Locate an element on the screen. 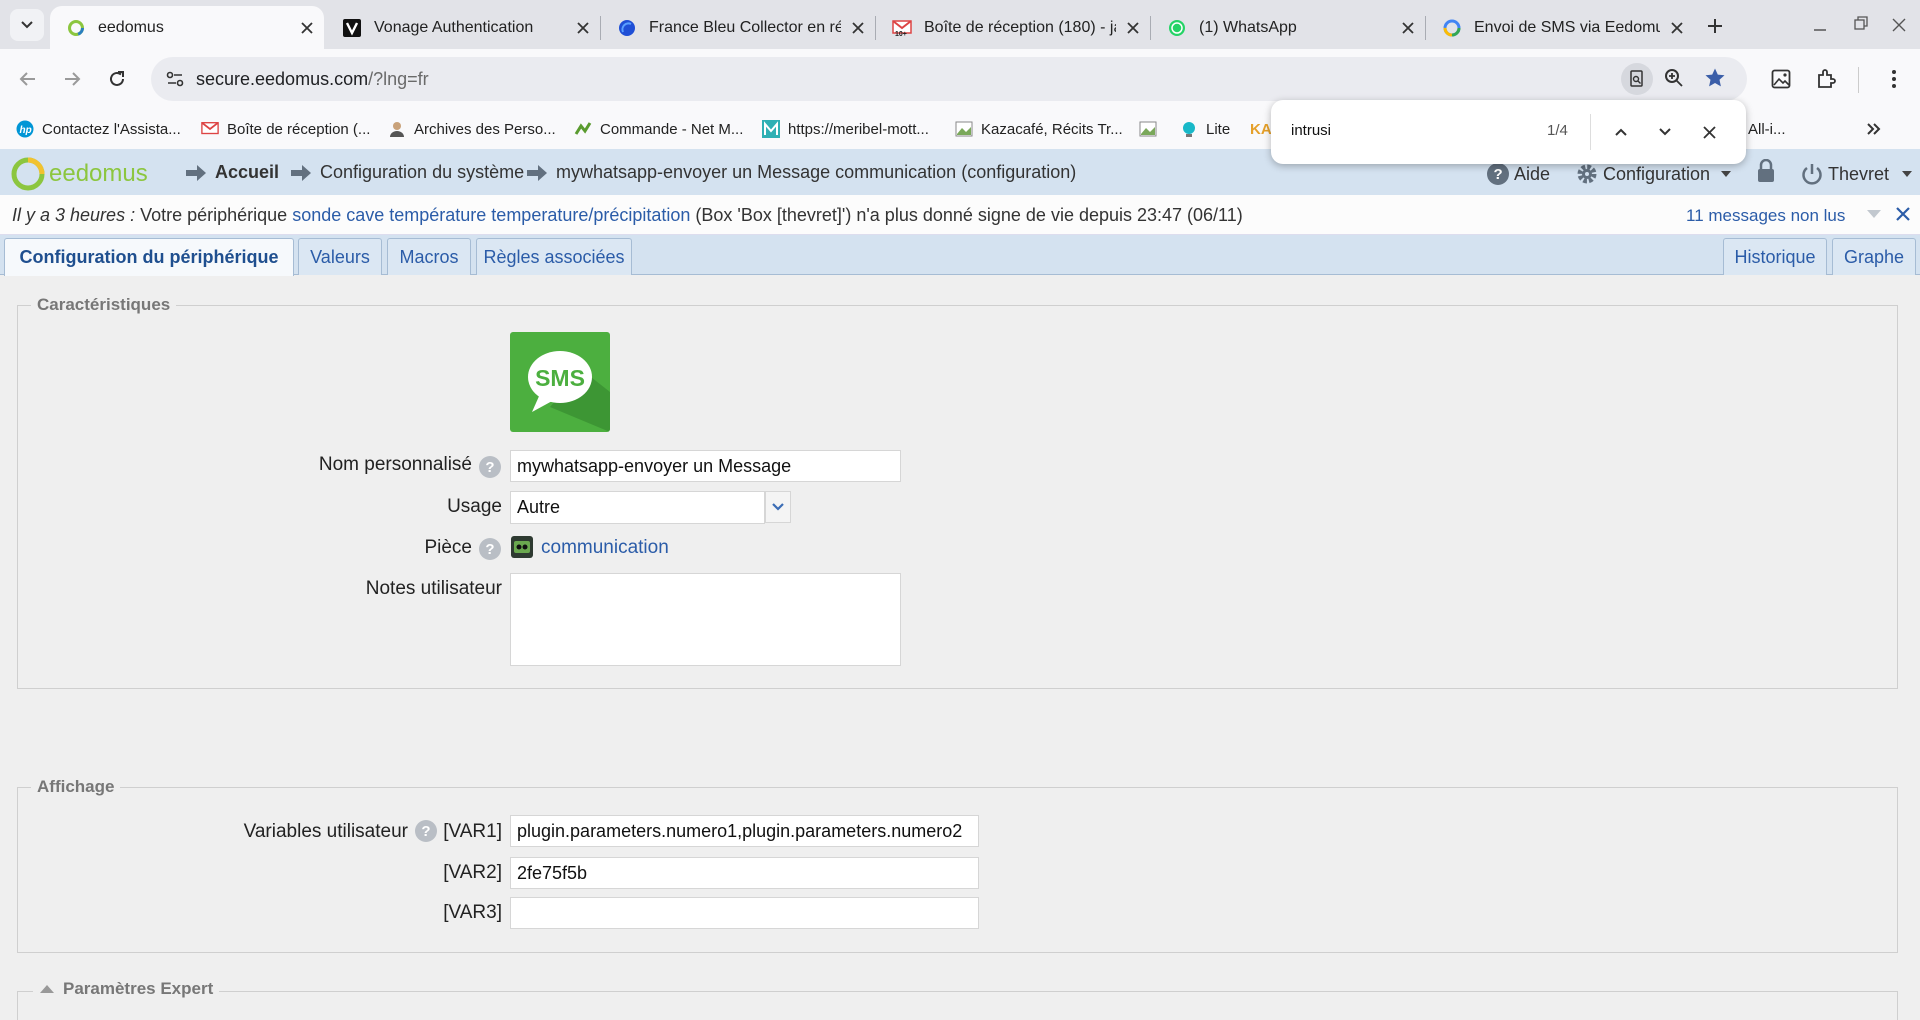 This screenshot has height=1020, width=1920. double-chevron-right-icon is located at coordinates (1874, 129).